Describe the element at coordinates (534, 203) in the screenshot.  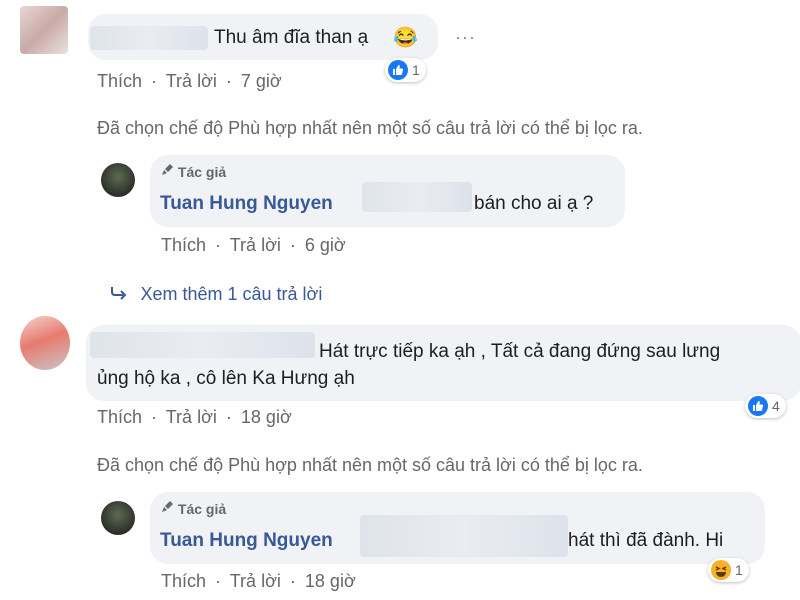
I see `reply-text-1: bán cho ai ạ ?` at that location.